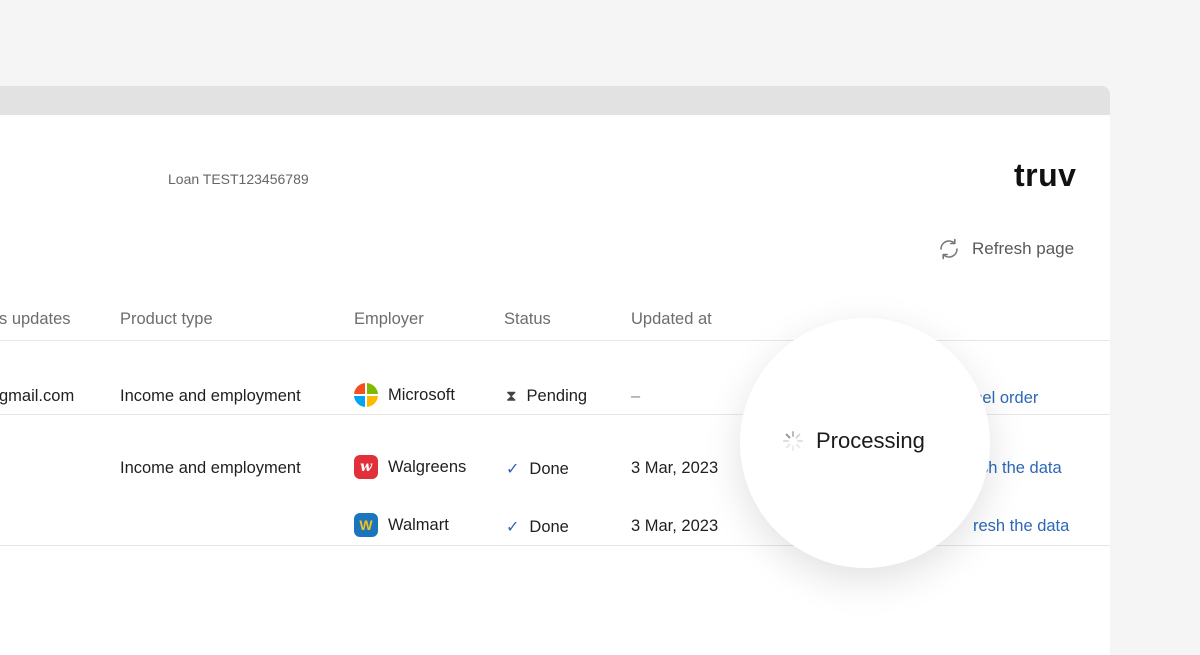 The width and height of the screenshot is (1200, 655). Describe the element at coordinates (389, 319) in the screenshot. I see `column-header-employer: Employer` at that location.